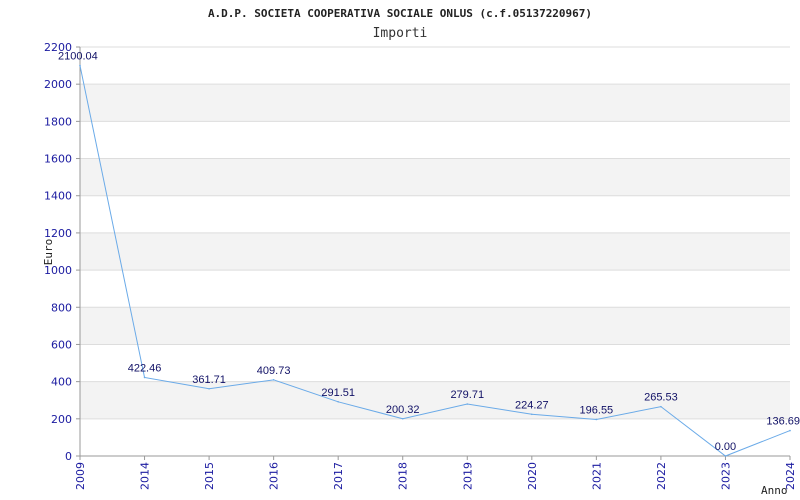  Describe the element at coordinates (403, 410) in the screenshot. I see `data-label: 200.32` at that location.